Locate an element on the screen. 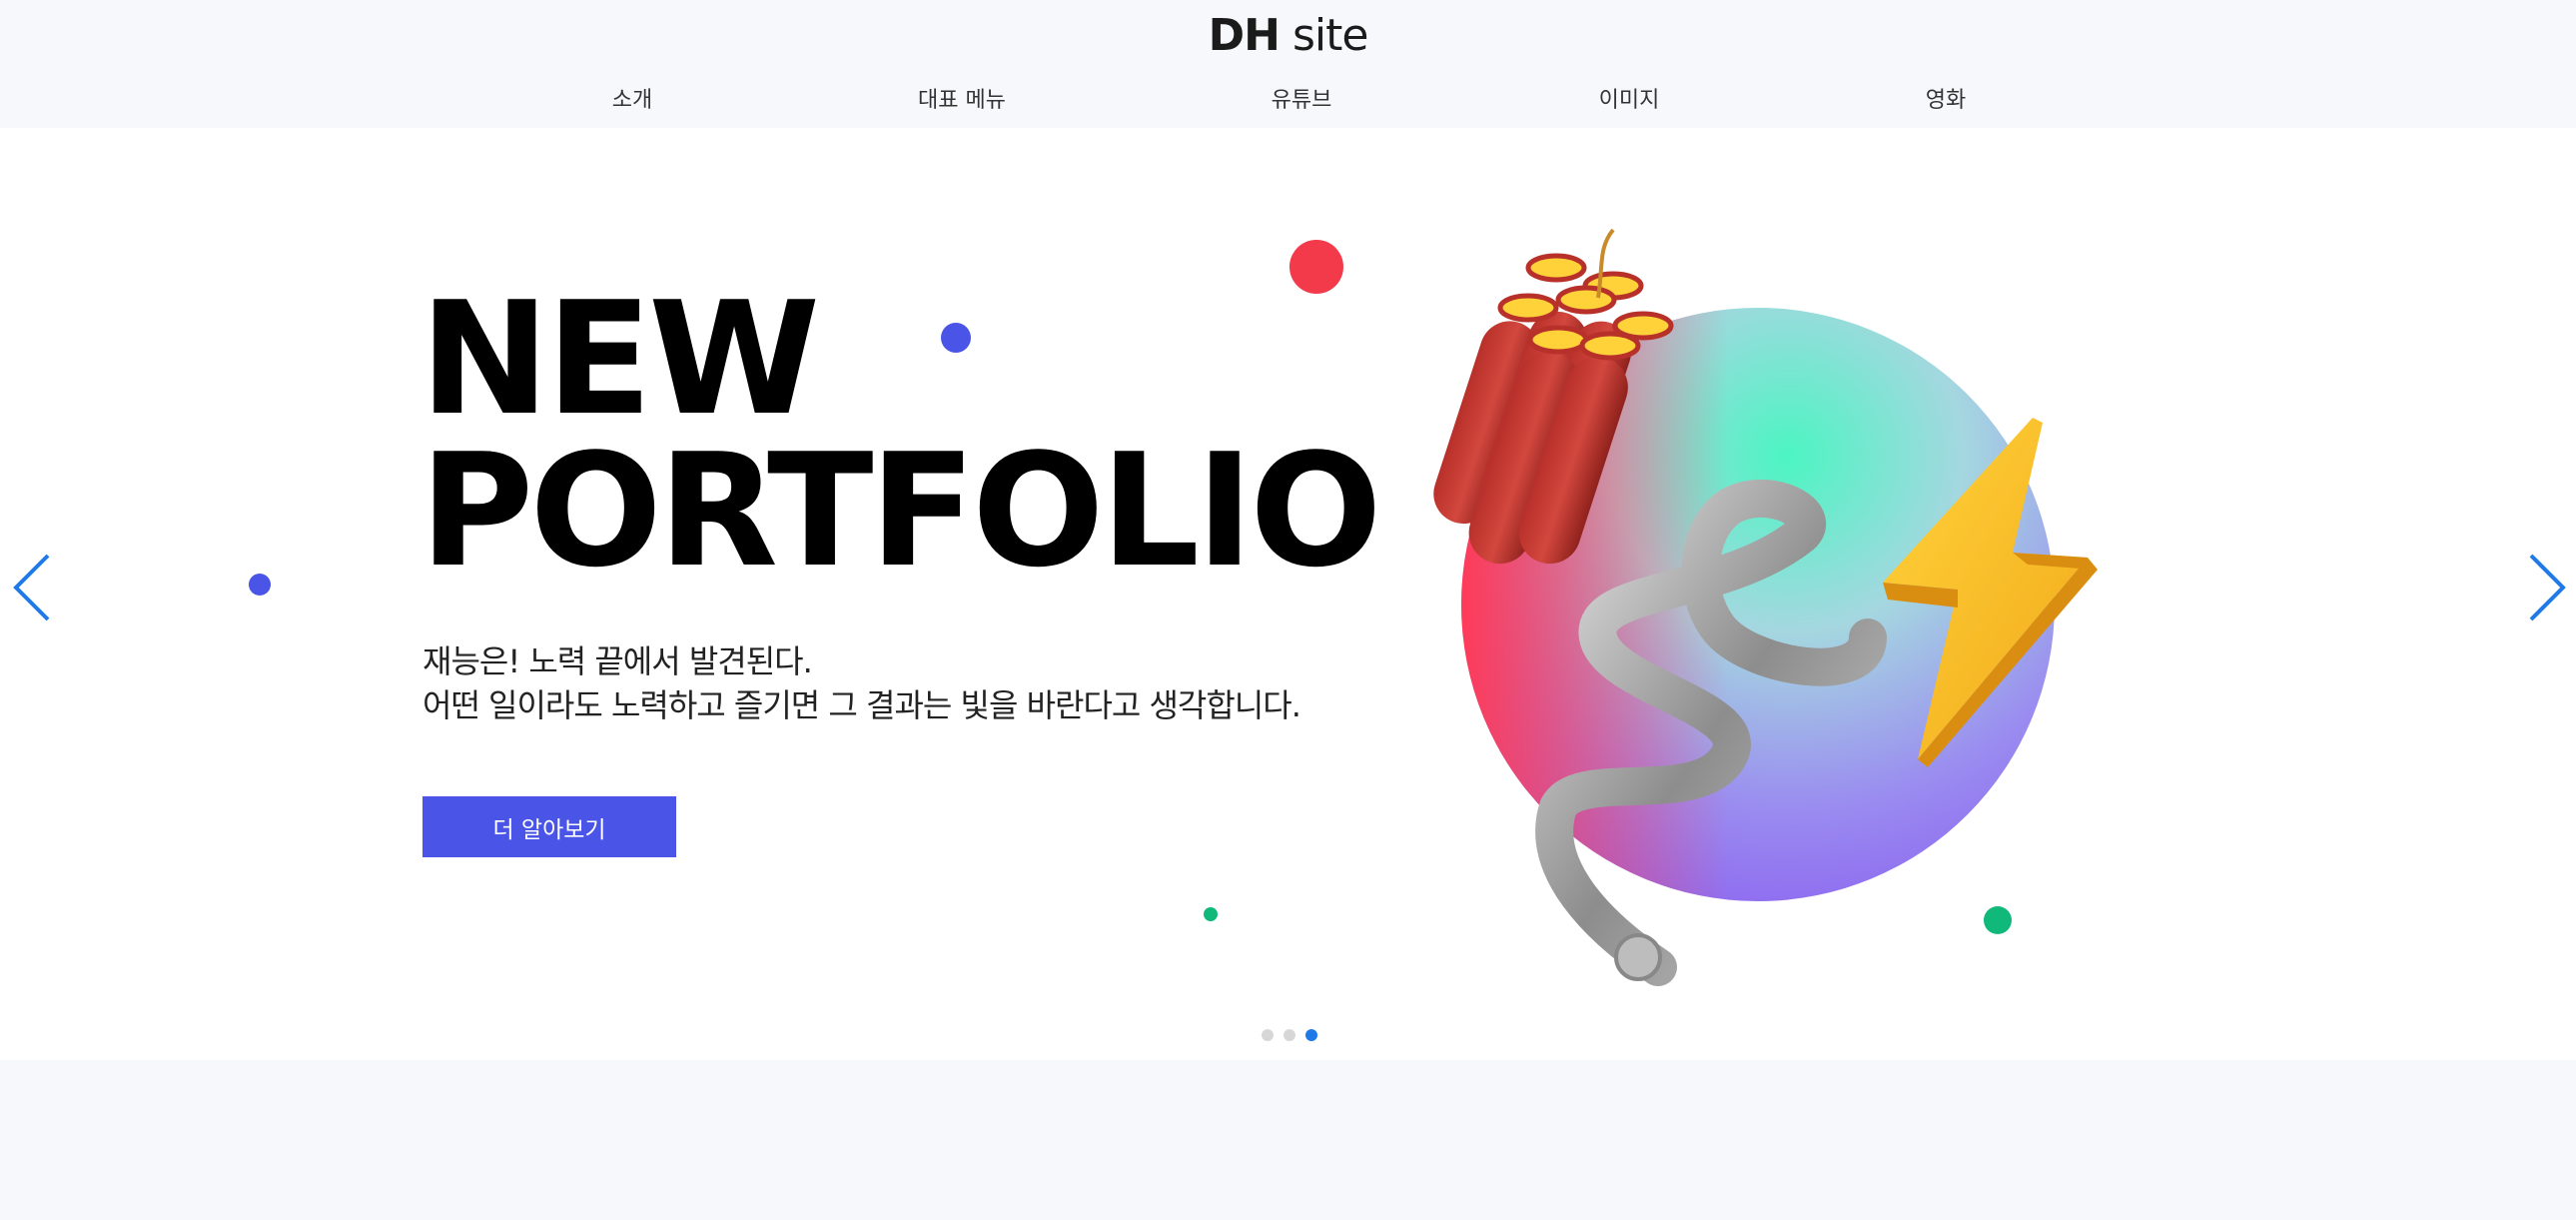 Image resolution: width=2576 pixels, height=1220 pixels. chevron-right-icon is located at coordinates (2548, 587).